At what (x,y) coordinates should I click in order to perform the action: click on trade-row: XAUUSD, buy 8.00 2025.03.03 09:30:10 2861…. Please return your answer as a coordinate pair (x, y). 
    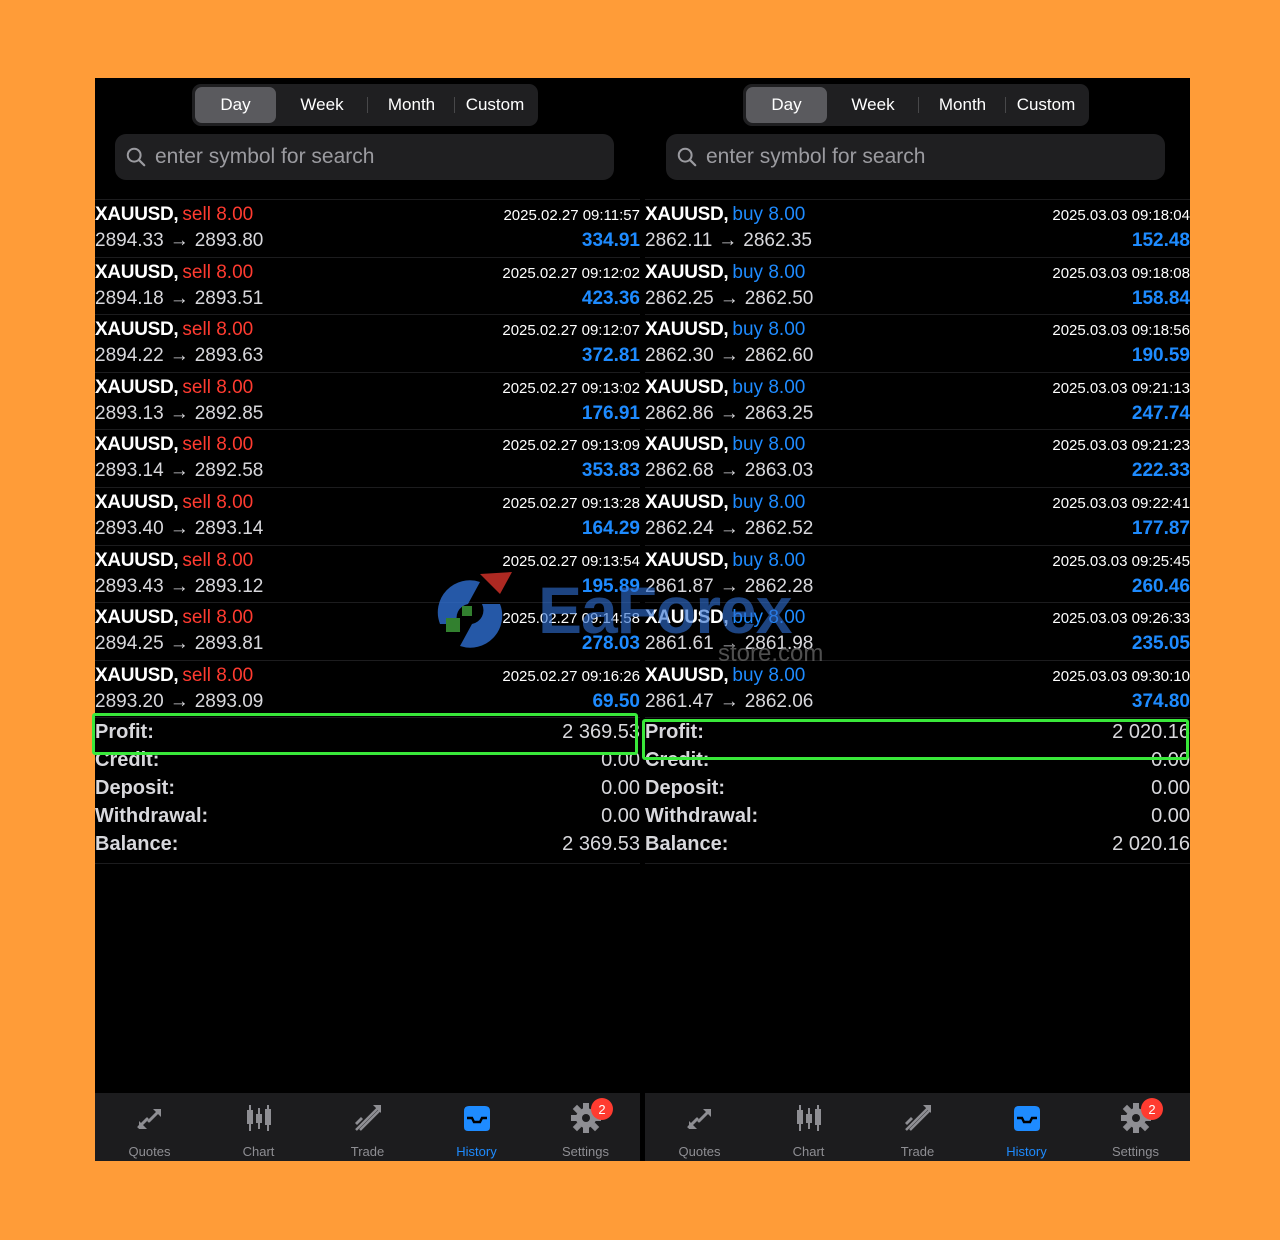
    Looking at the image, I should click on (917, 690).